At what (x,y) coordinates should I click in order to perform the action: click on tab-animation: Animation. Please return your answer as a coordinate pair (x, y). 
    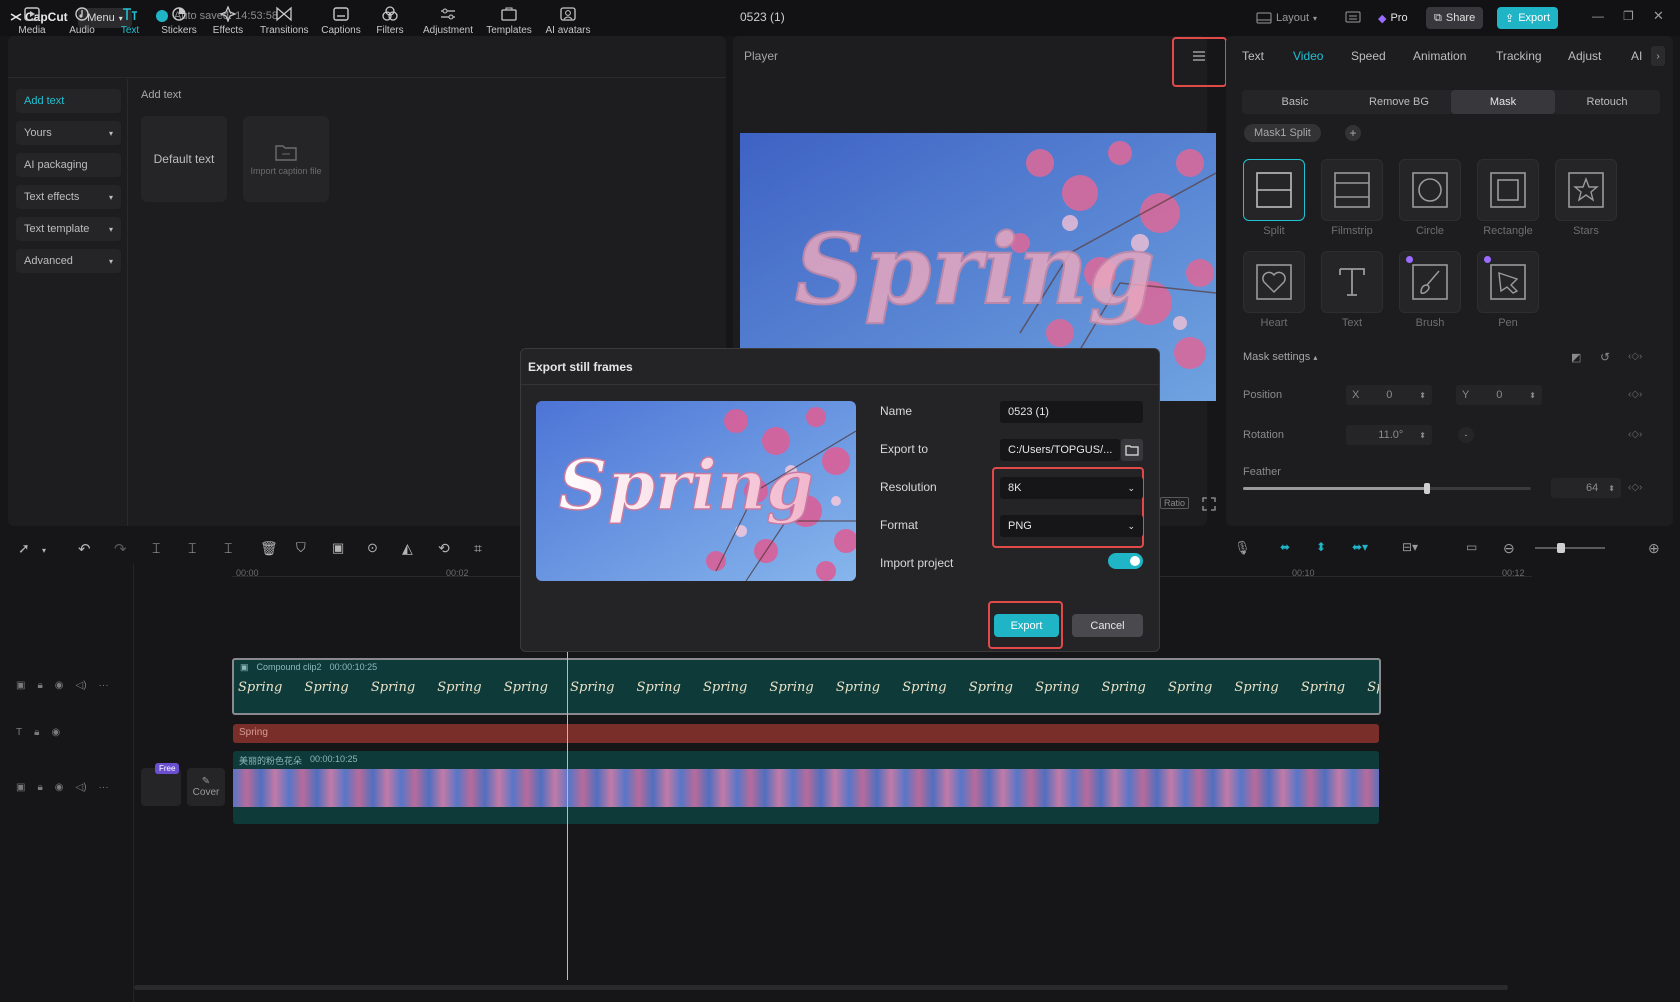
    Looking at the image, I should click on (1439, 56).